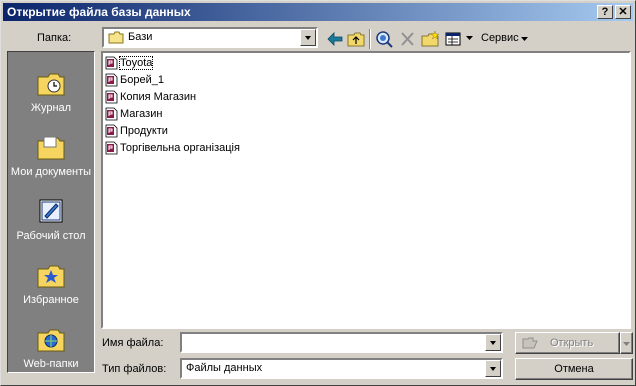 This screenshot has height=386, width=636. I want to click on service-menu-label: Сервис, so click(500, 38).